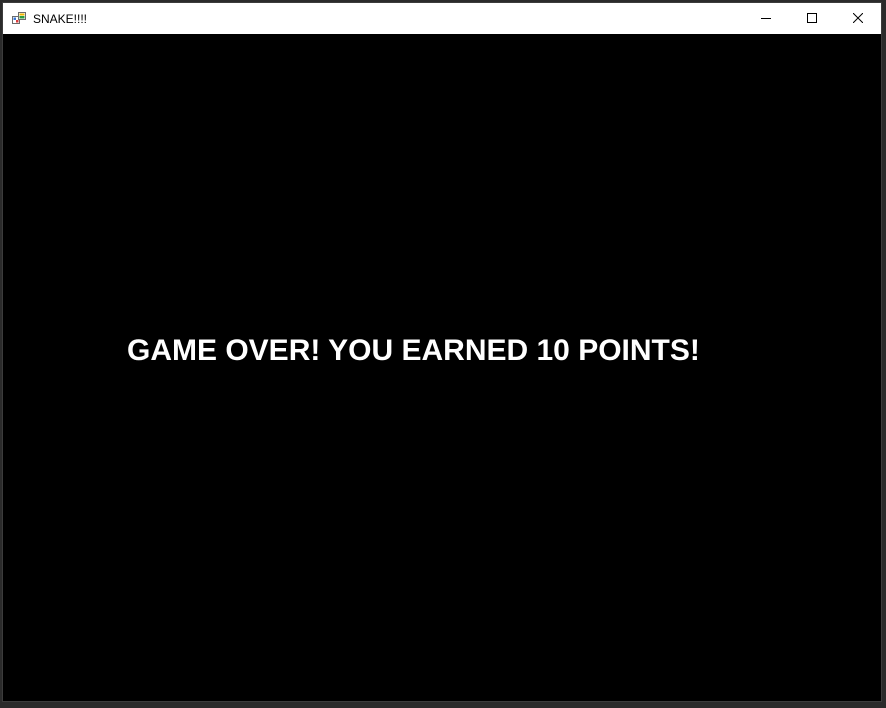  What do you see at coordinates (442, 18) in the screenshot?
I see `title-bar: SNAKE!!!!` at bounding box center [442, 18].